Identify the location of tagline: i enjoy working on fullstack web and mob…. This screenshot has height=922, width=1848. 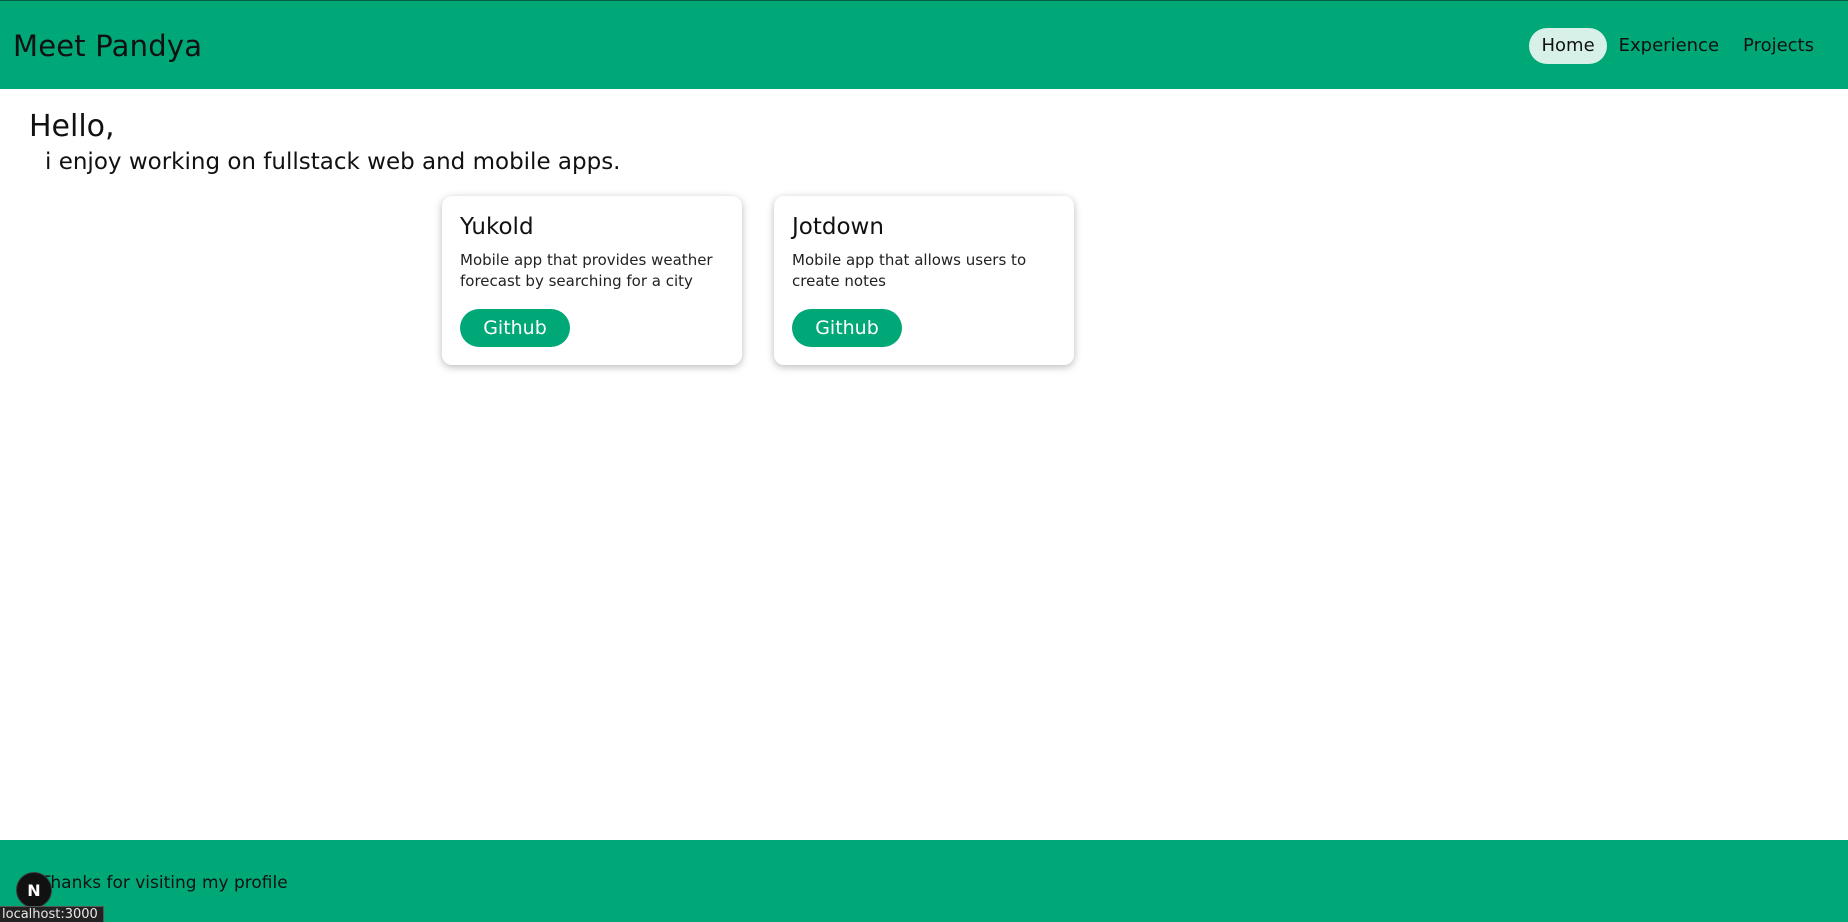
(333, 162).